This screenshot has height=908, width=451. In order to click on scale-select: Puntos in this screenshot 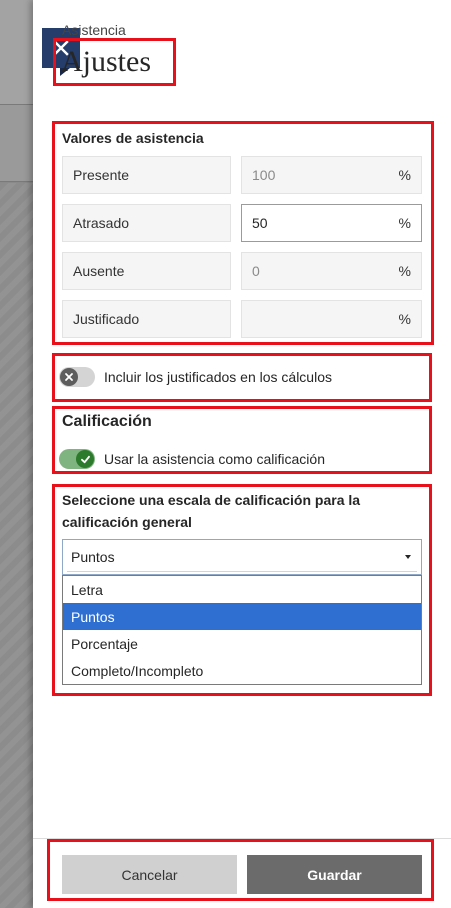, I will do `click(242, 557)`.